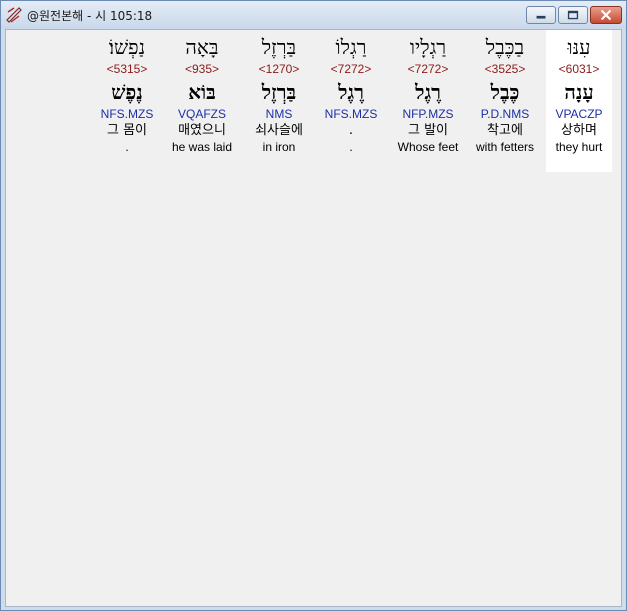 The width and height of the screenshot is (627, 611). What do you see at coordinates (279, 69) in the screenshot?
I see `strong-number: <1270>` at bounding box center [279, 69].